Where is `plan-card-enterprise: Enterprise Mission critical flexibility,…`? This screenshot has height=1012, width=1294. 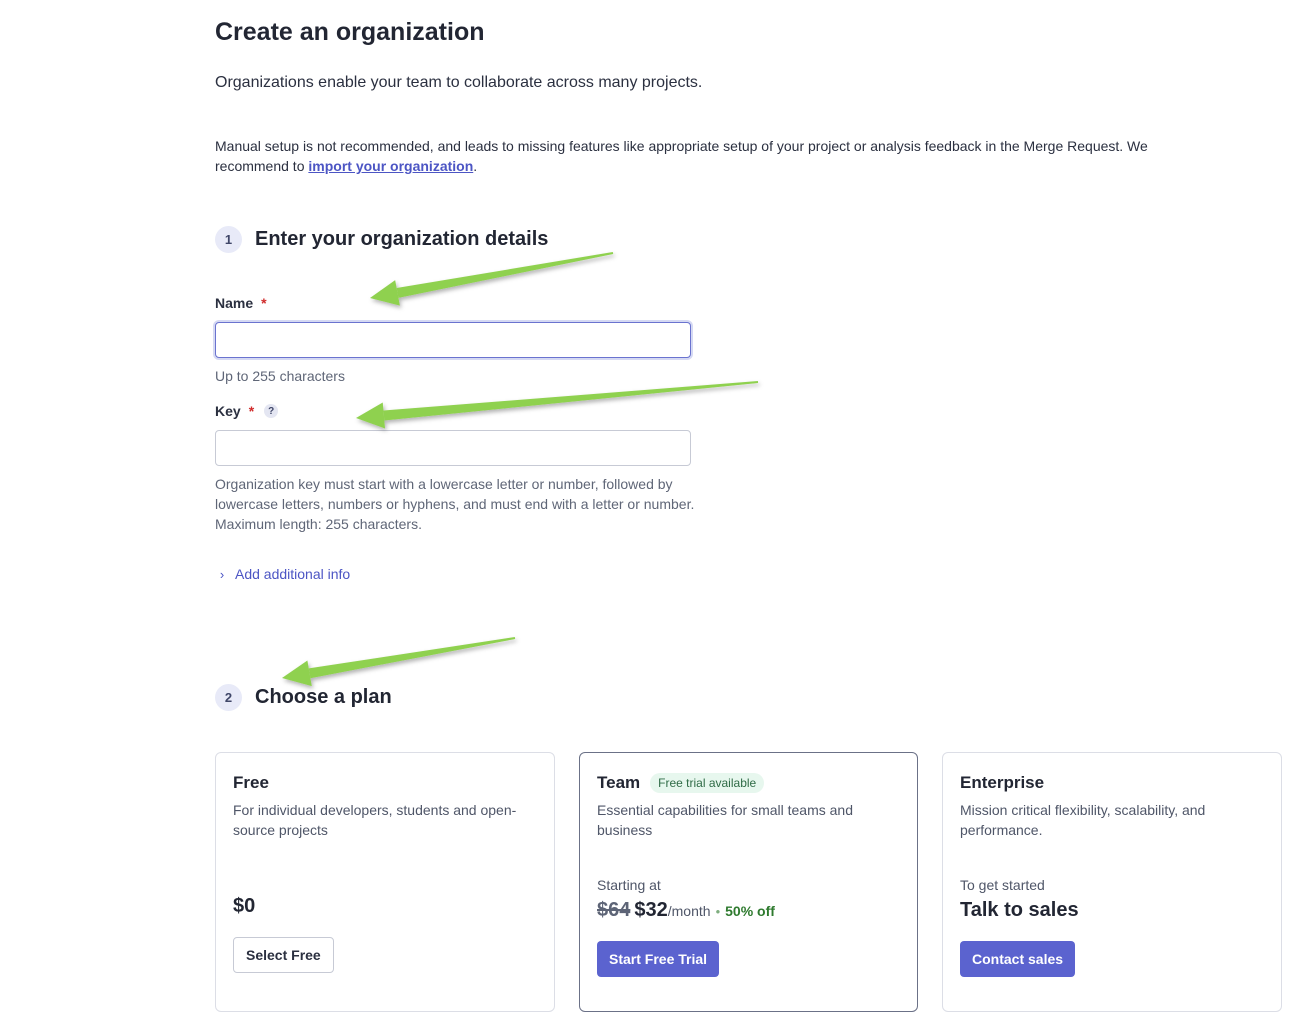 plan-card-enterprise: Enterprise Mission critical flexibility,… is located at coordinates (1112, 882).